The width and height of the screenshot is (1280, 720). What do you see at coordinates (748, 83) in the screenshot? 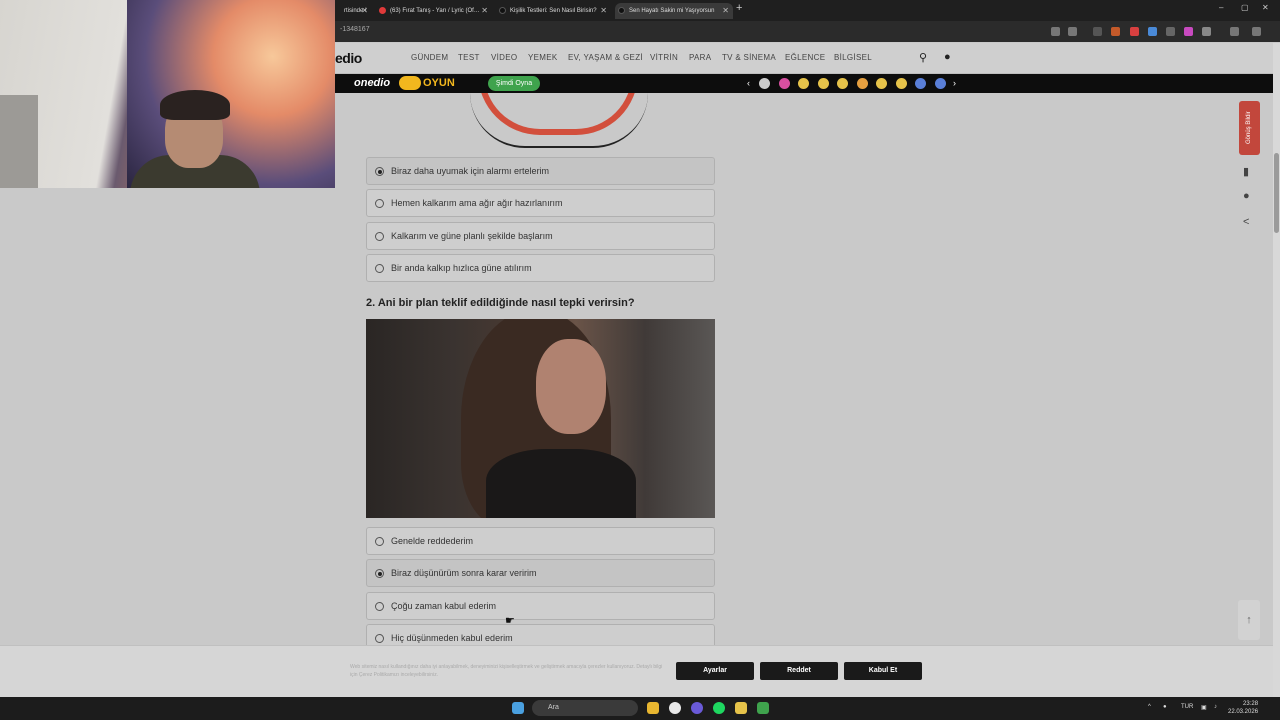
I see `chevron-left-icon: ‹` at bounding box center [748, 83].